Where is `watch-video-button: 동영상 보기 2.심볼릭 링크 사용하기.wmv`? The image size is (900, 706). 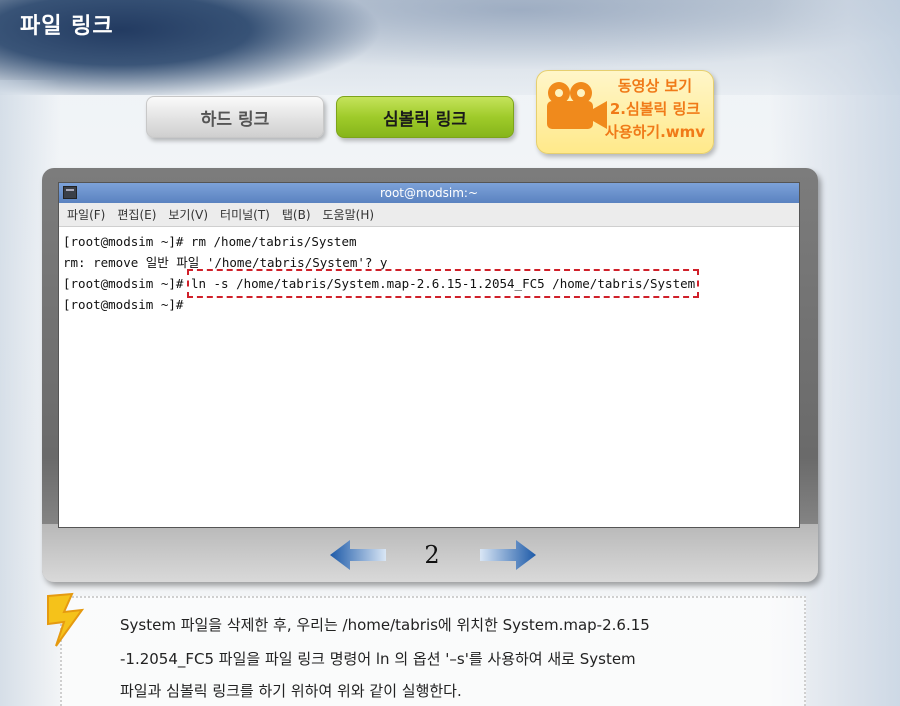 watch-video-button: 동영상 보기 2.심볼릭 링크 사용하기.wmv is located at coordinates (625, 112).